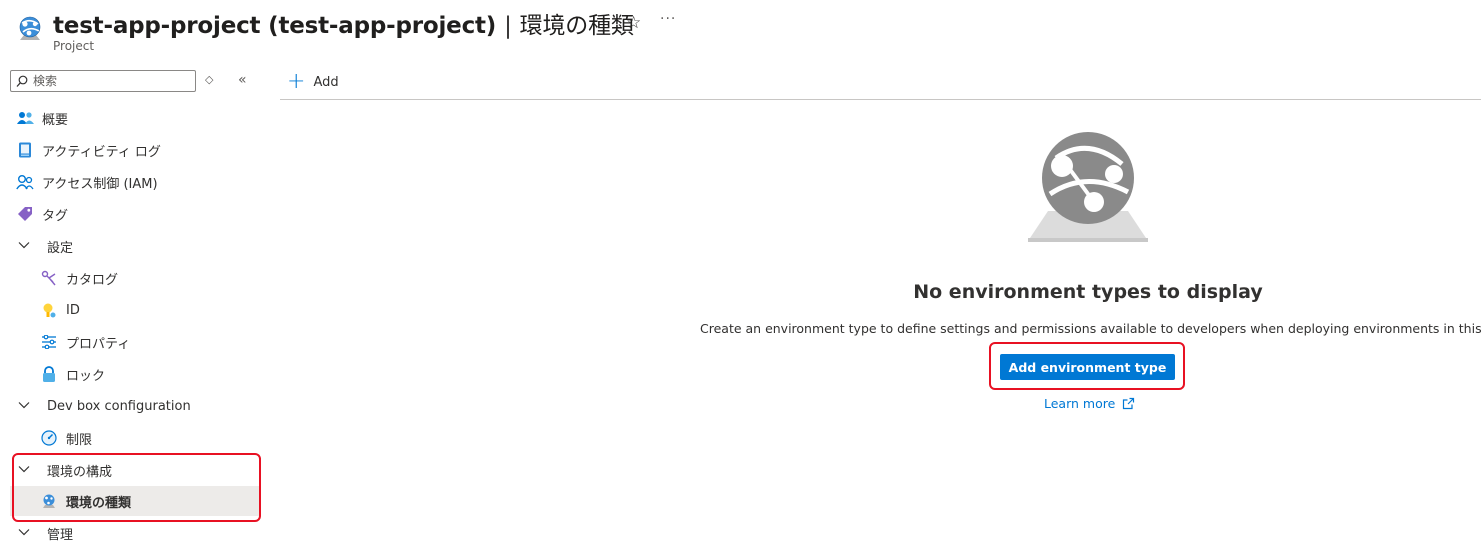 Image resolution: width=1481 pixels, height=548 pixels. I want to click on tag-icon, so click(25, 214).